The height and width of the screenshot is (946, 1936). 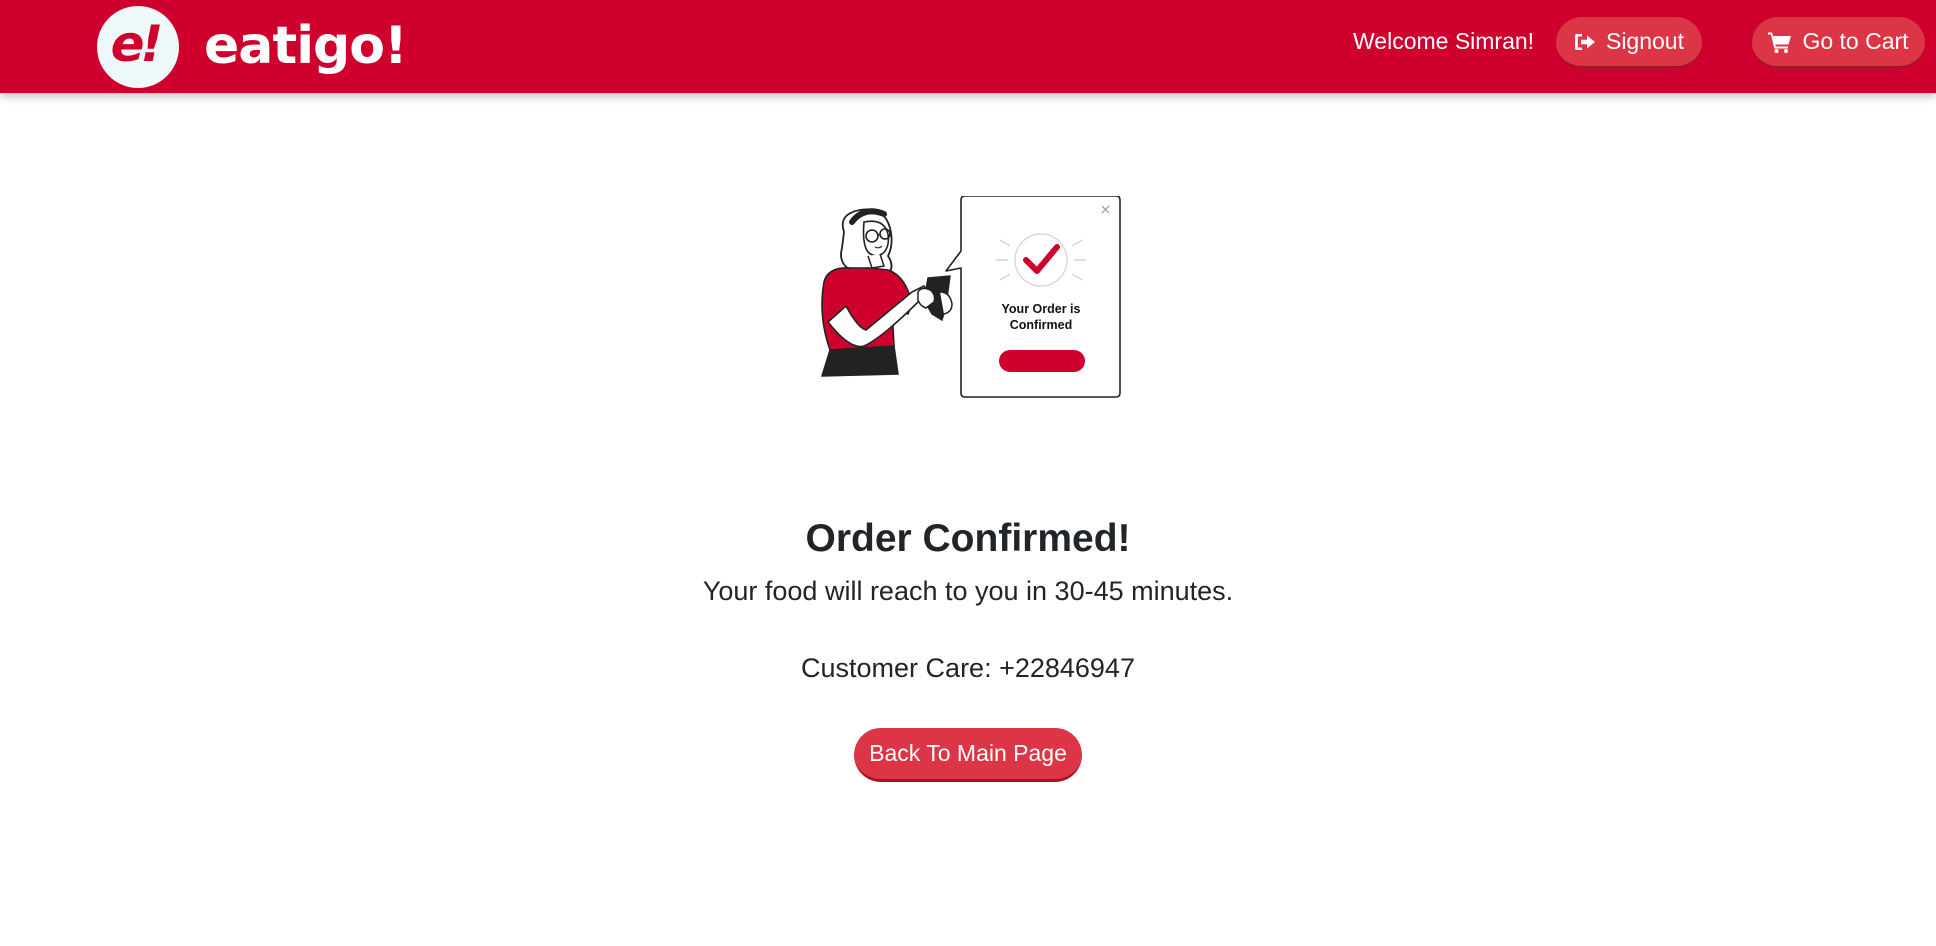 What do you see at coordinates (1780, 42) in the screenshot?
I see `shopping-cart-icon` at bounding box center [1780, 42].